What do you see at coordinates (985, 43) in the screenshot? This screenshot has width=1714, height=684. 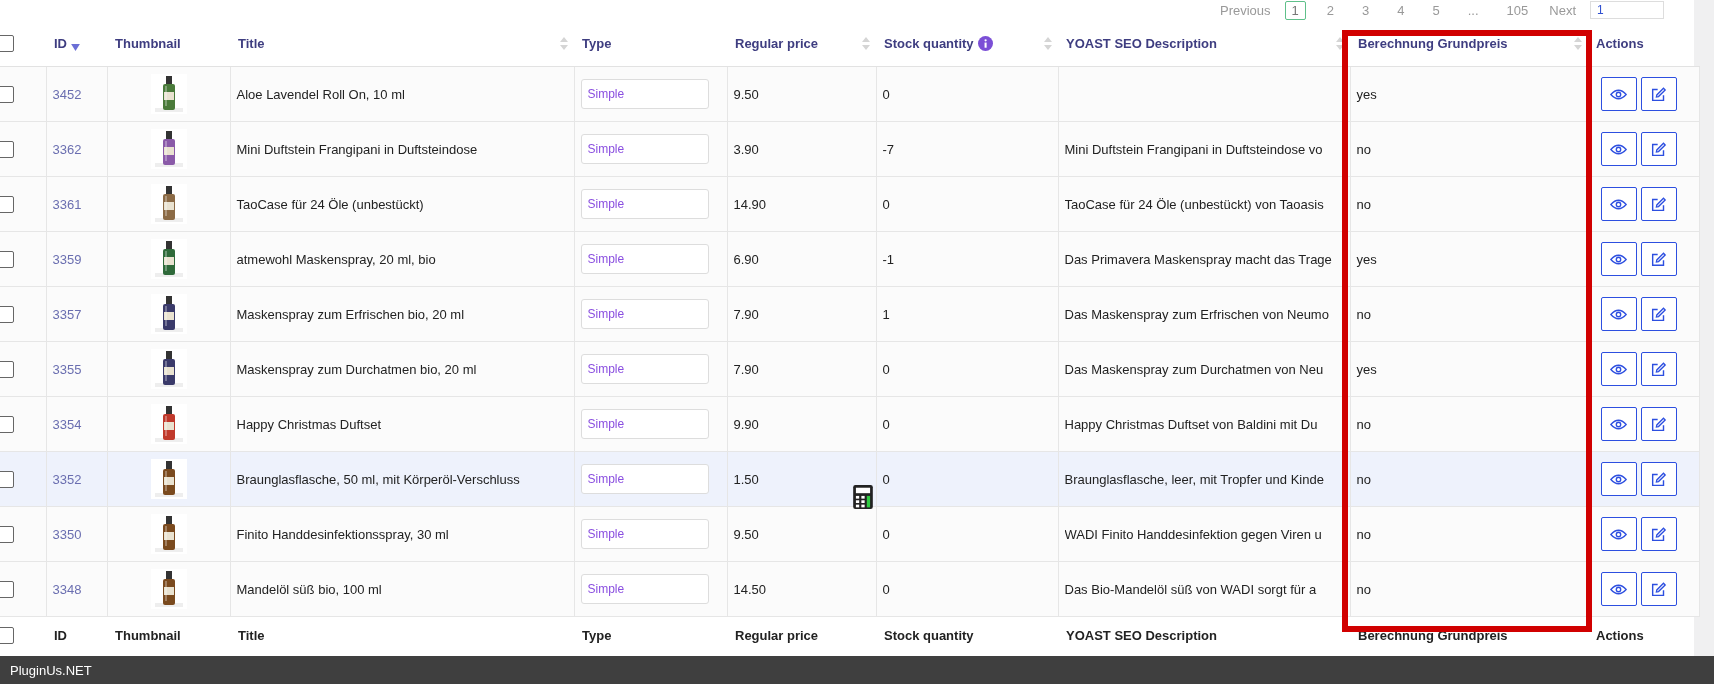 I see `info-icon` at bounding box center [985, 43].